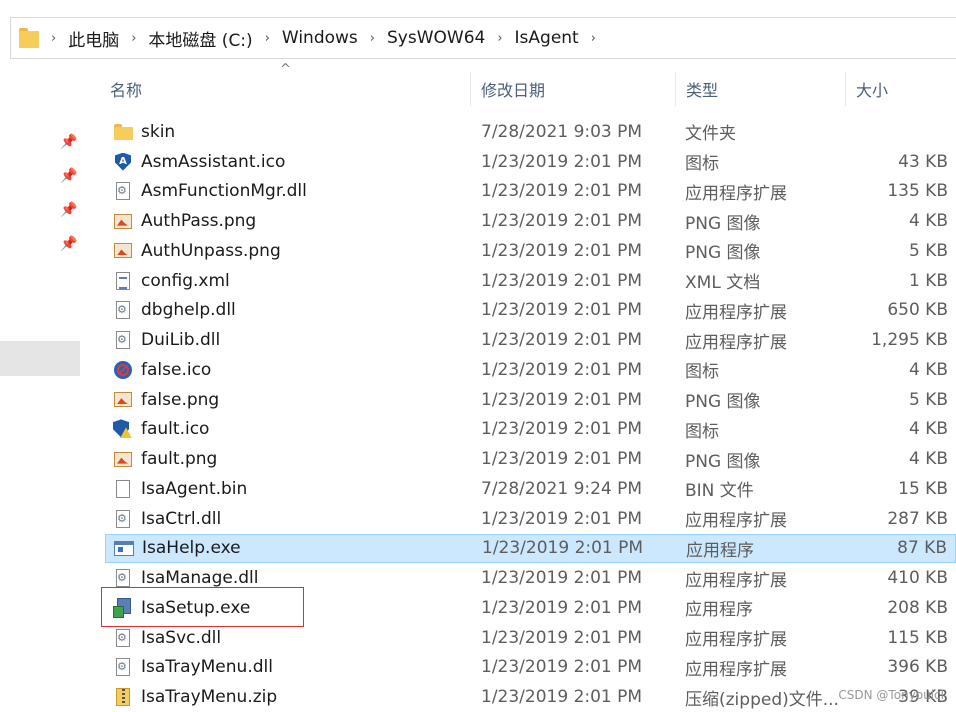 The height and width of the screenshot is (712, 956). Describe the element at coordinates (200, 578) in the screenshot. I see `file-name: IsaManage.dll` at that location.